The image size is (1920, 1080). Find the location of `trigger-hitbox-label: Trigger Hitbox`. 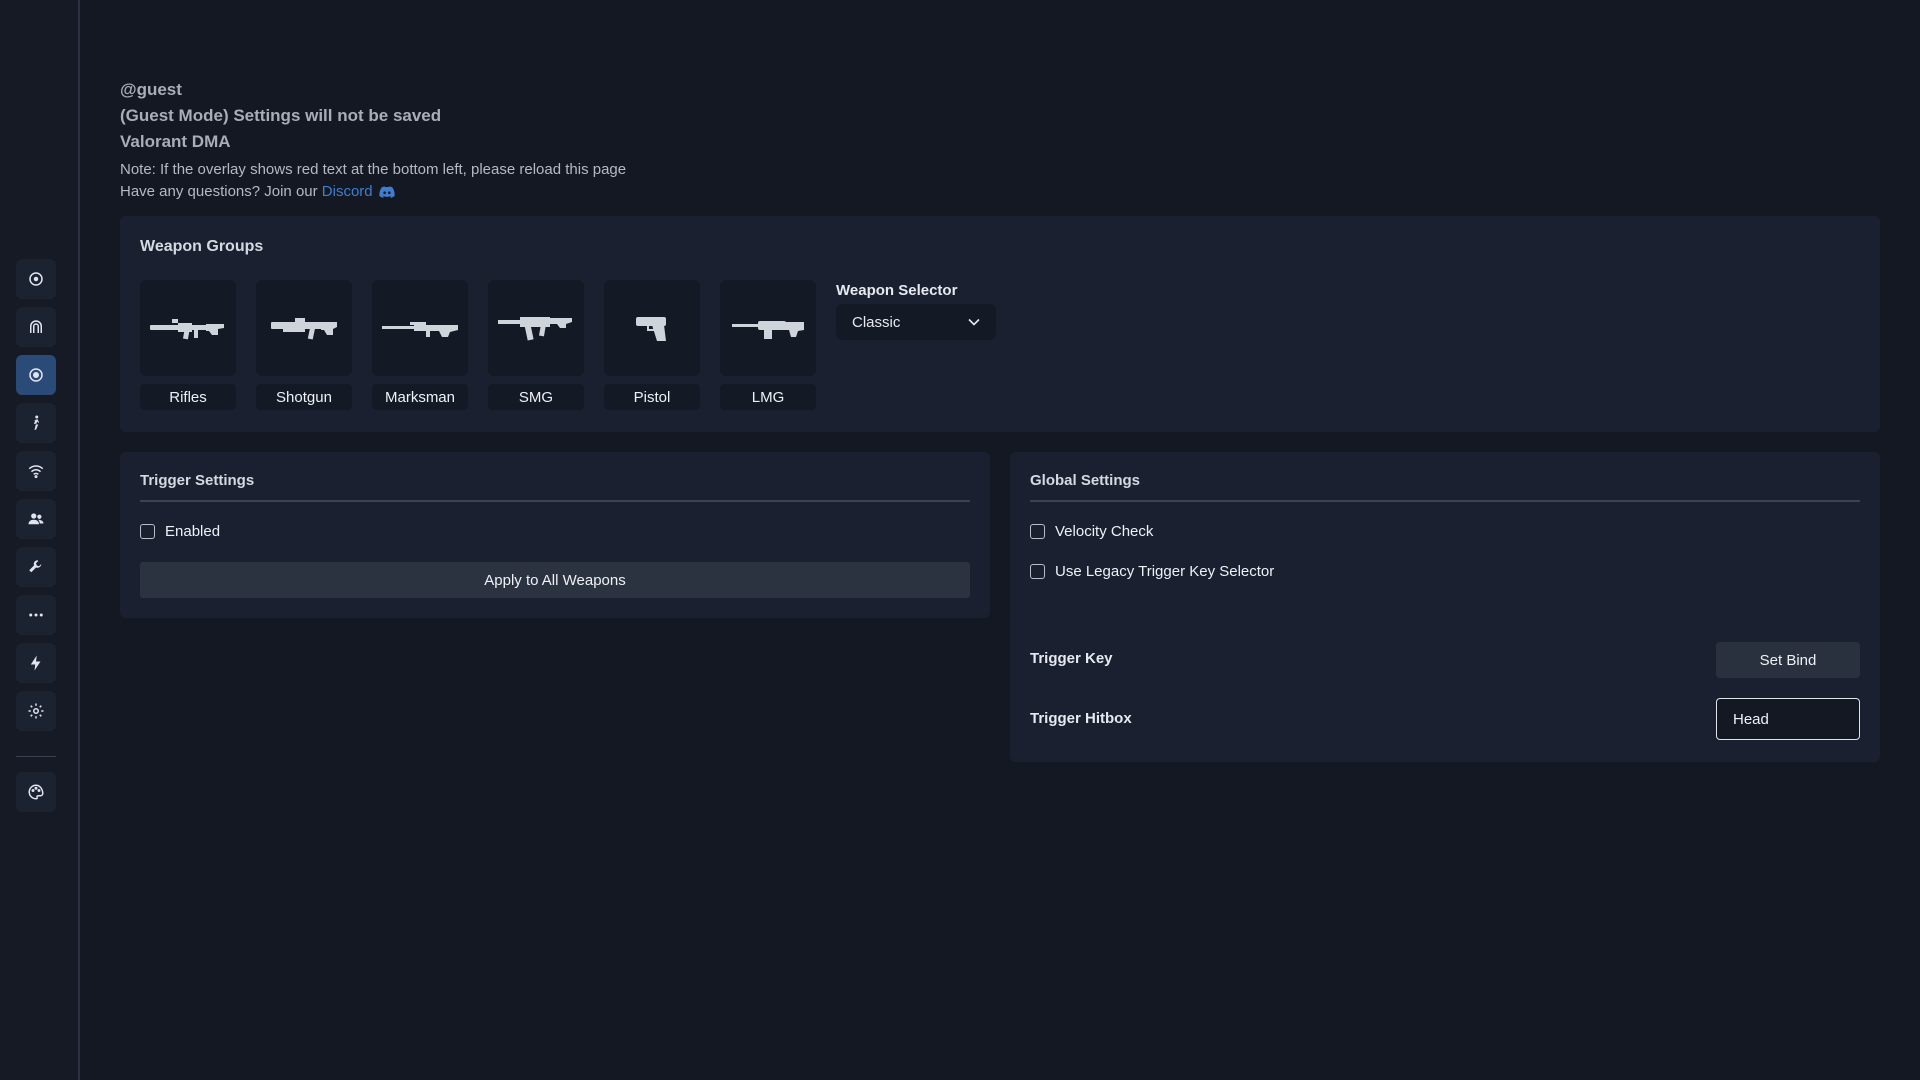

trigger-hitbox-label: Trigger Hitbox is located at coordinates (1081, 718).